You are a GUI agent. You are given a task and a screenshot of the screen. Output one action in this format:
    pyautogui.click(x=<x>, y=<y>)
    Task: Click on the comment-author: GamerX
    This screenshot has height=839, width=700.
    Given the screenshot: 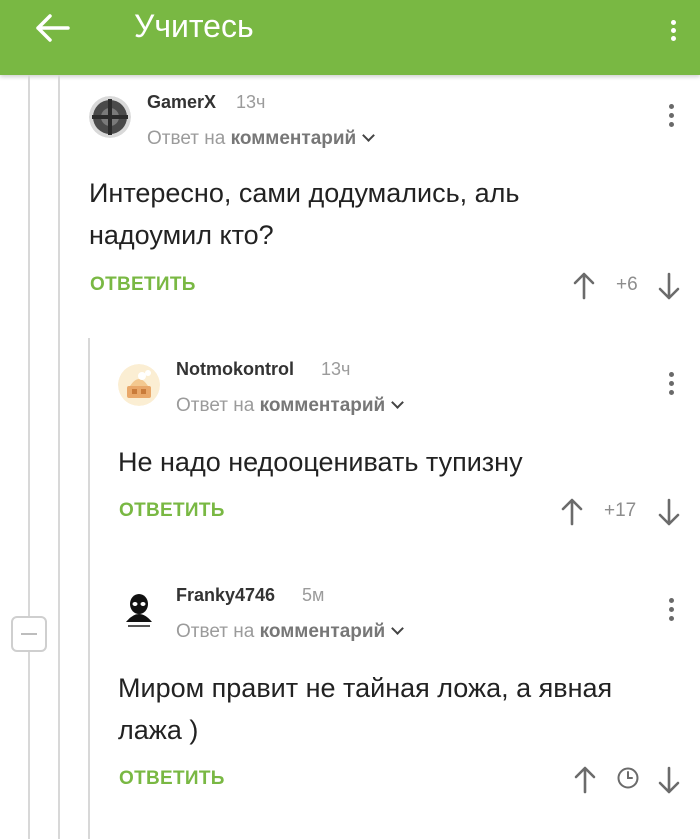 What is the action you would take?
    pyautogui.click(x=181, y=102)
    